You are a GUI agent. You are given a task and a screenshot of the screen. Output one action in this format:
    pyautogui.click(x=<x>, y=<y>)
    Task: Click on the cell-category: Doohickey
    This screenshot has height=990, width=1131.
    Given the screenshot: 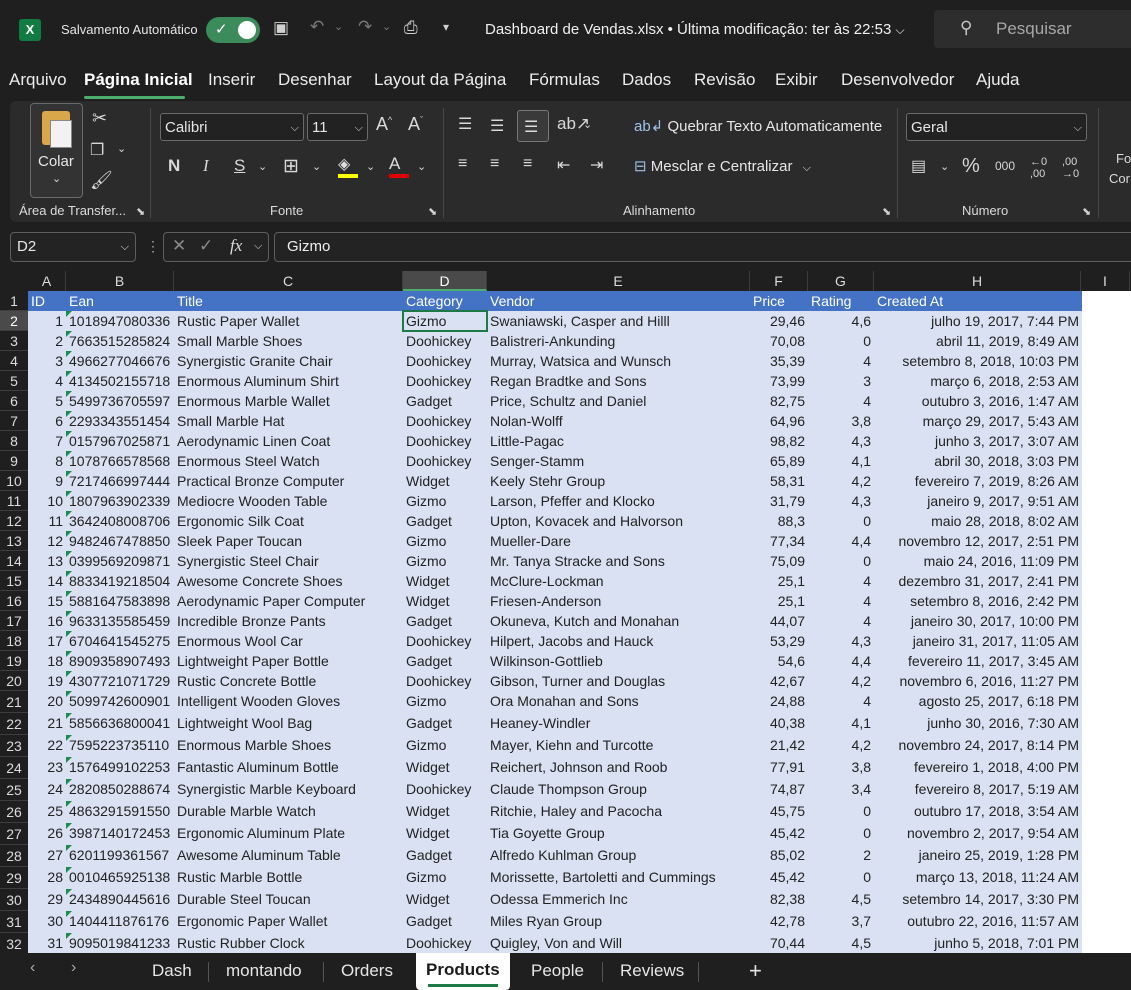 What is the action you would take?
    pyautogui.click(x=445, y=943)
    